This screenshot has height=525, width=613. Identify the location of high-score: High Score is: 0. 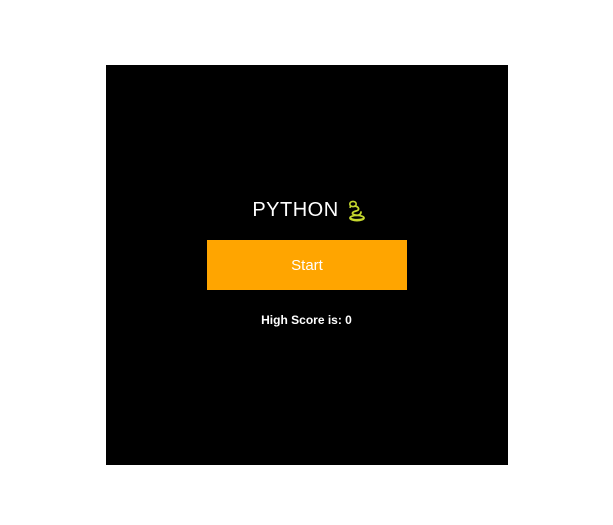
(306, 320).